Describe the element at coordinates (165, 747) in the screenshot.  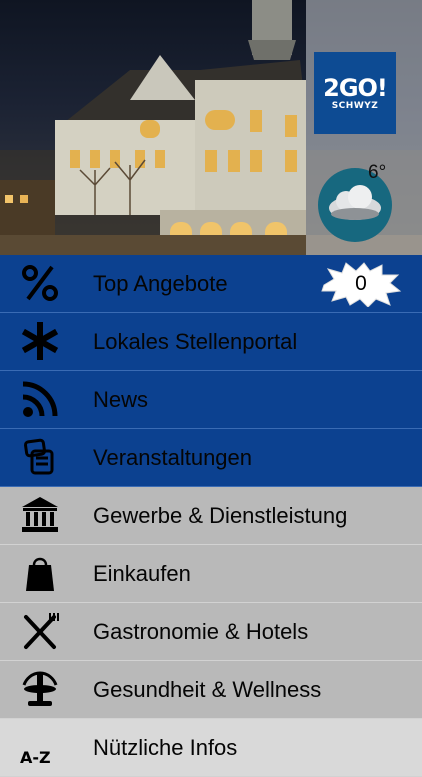
I see `menu-item-label: Nützliche Infos` at that location.